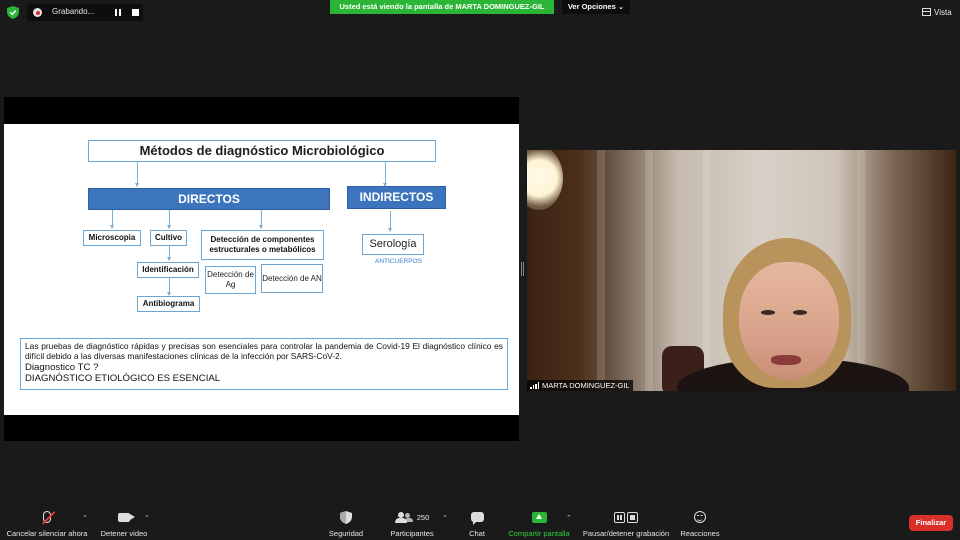 This screenshot has width=960, height=540. Describe the element at coordinates (926, 12) in the screenshot. I see `grid-view-icon` at that location.